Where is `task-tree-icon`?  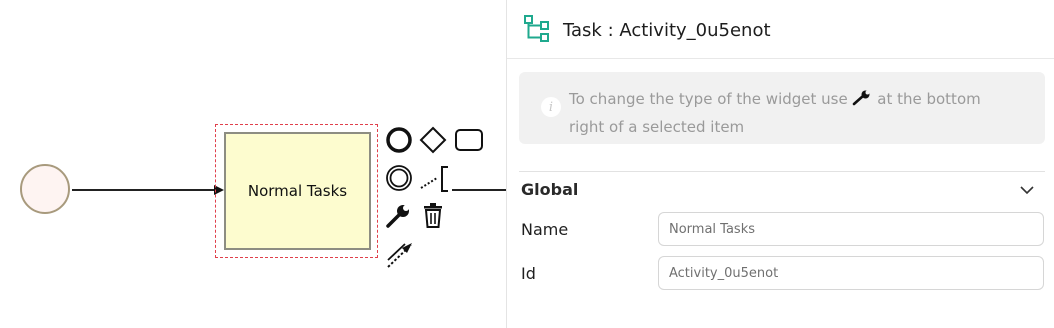
task-tree-icon is located at coordinates (537, 30).